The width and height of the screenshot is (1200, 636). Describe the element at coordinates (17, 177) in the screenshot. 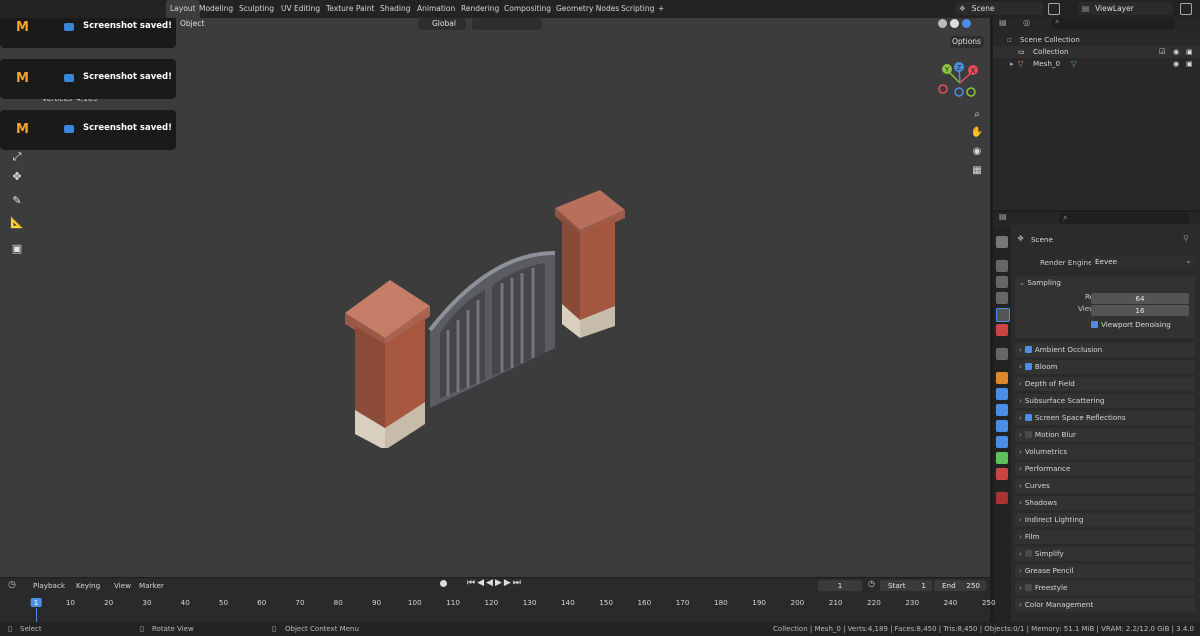

I see `transform-tool-icon: ✥` at that location.